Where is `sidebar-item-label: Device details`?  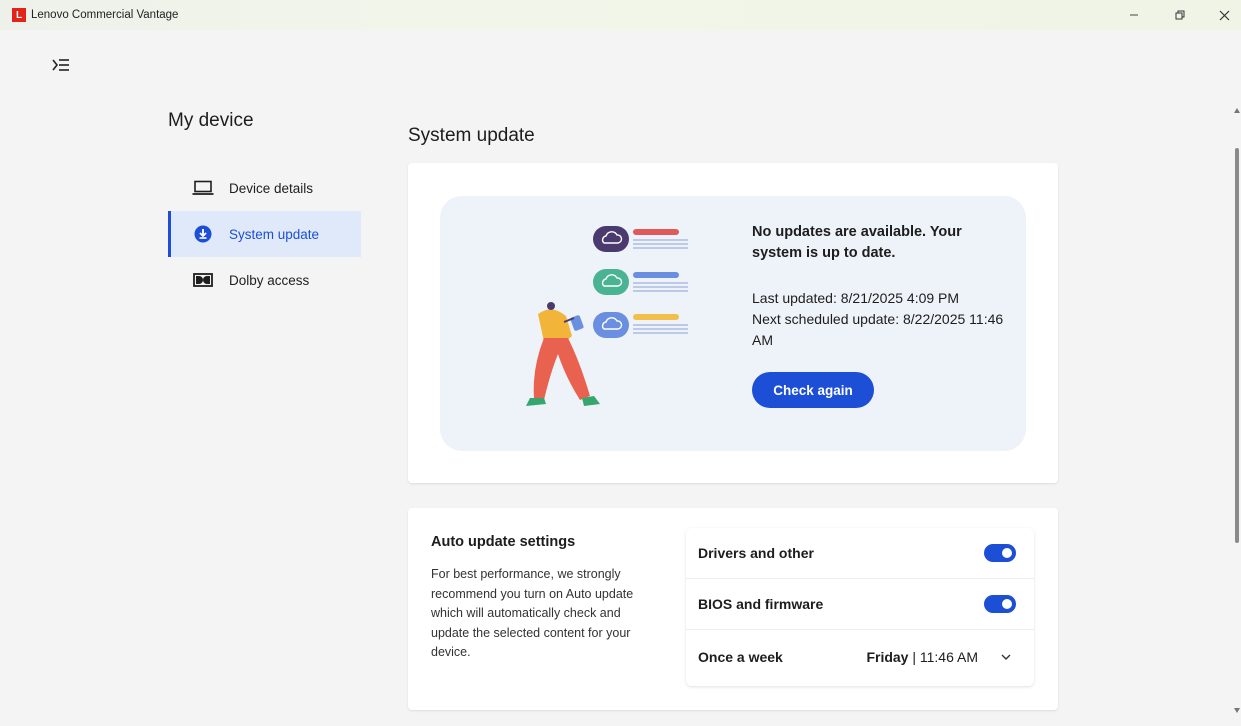 sidebar-item-label: Device details is located at coordinates (271, 188).